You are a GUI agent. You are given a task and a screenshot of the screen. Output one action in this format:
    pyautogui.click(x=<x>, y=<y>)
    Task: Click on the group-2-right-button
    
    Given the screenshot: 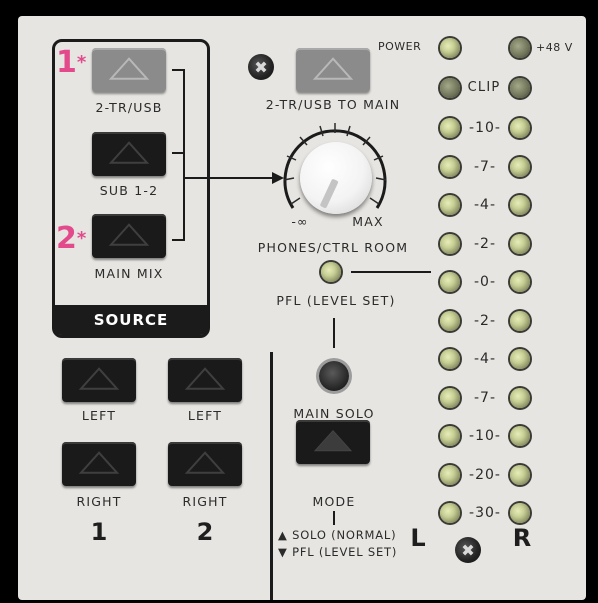 What is the action you would take?
    pyautogui.click(x=205, y=464)
    